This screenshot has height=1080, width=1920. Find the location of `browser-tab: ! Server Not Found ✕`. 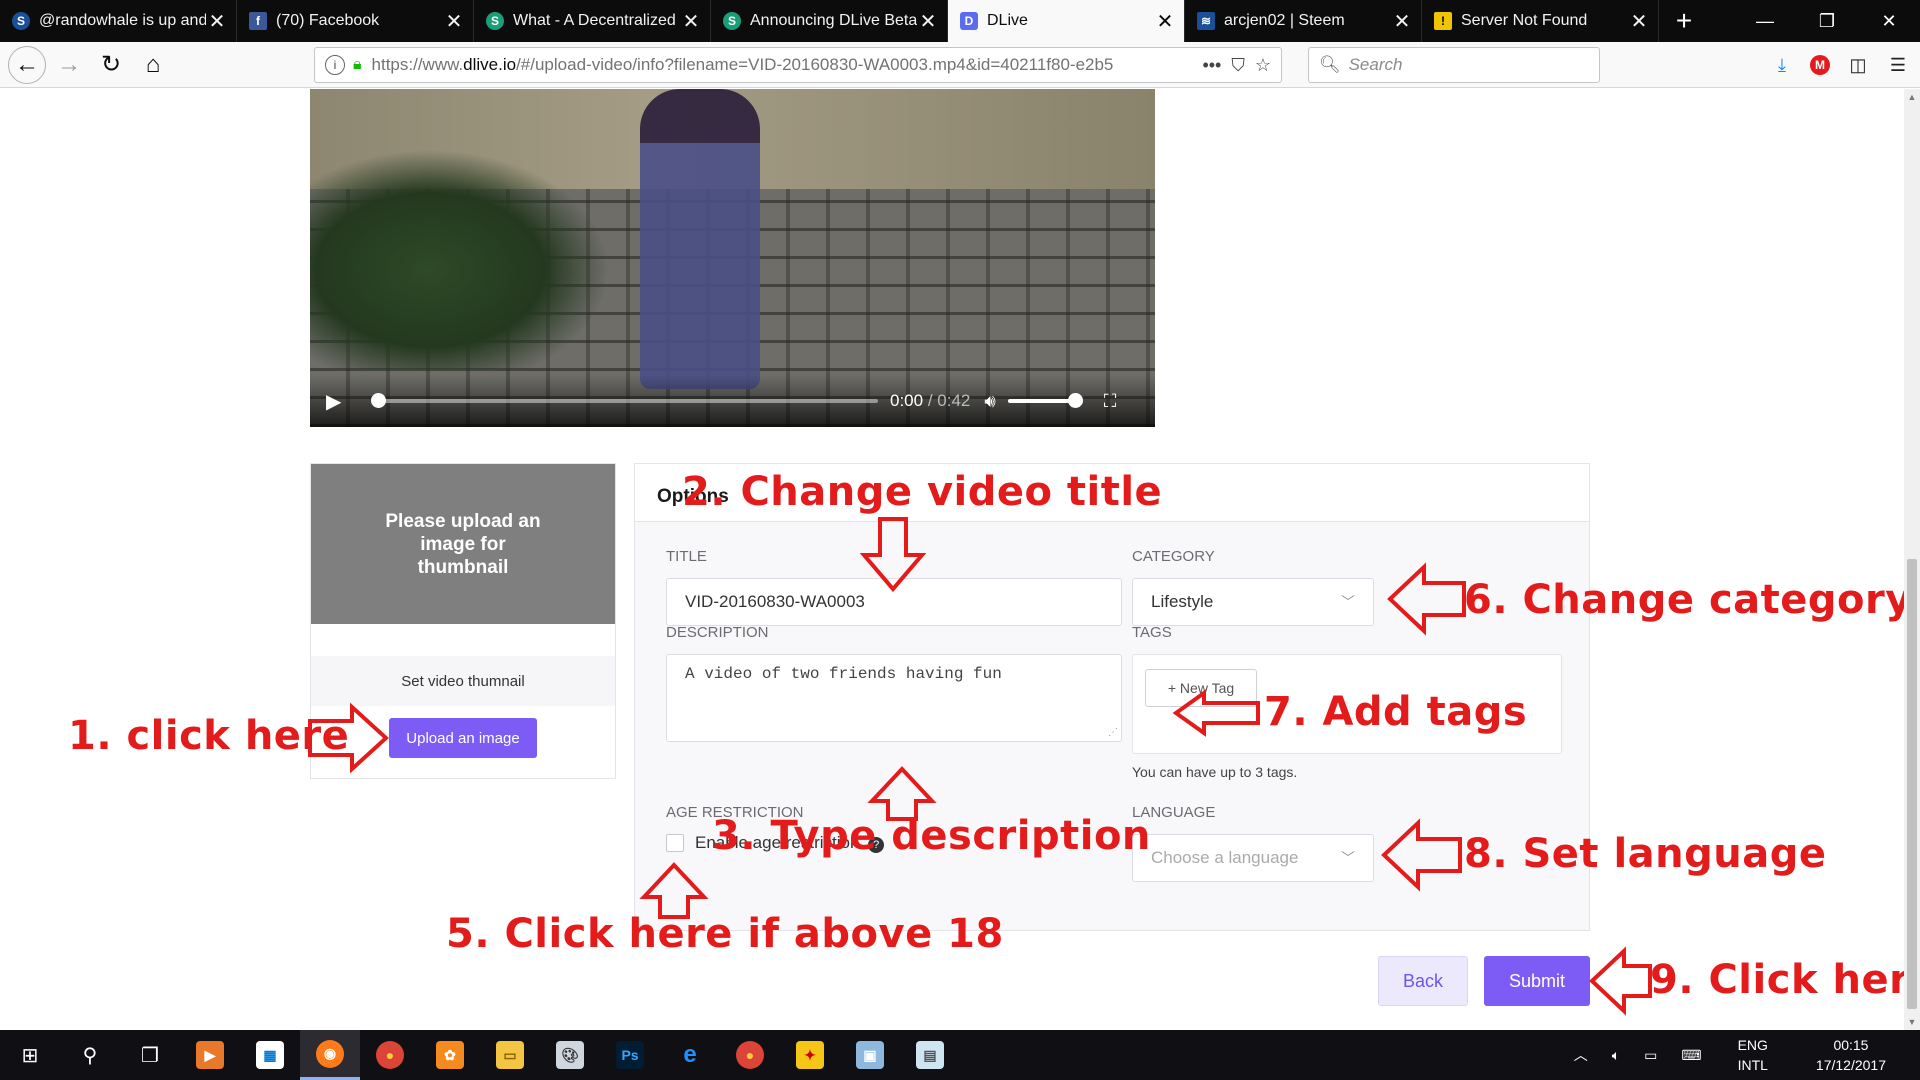

browser-tab: ! Server Not Found ✕ is located at coordinates (1540, 21).